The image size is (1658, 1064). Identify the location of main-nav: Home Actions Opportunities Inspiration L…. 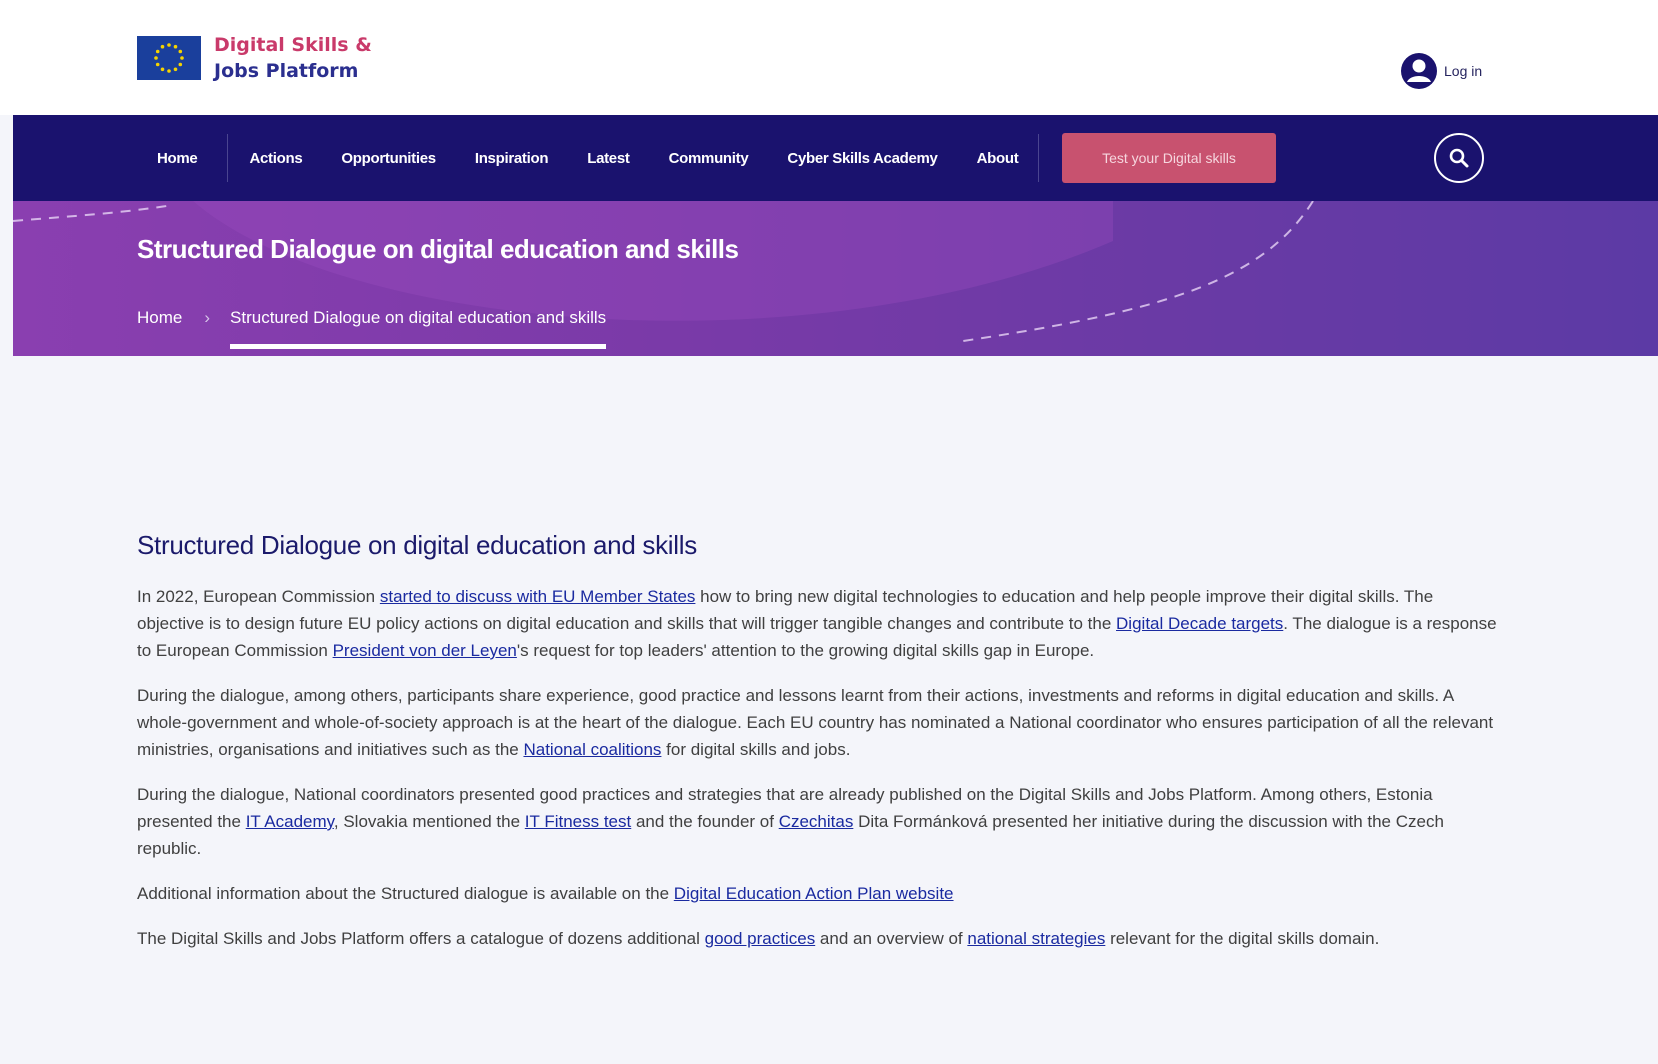
(835, 158).